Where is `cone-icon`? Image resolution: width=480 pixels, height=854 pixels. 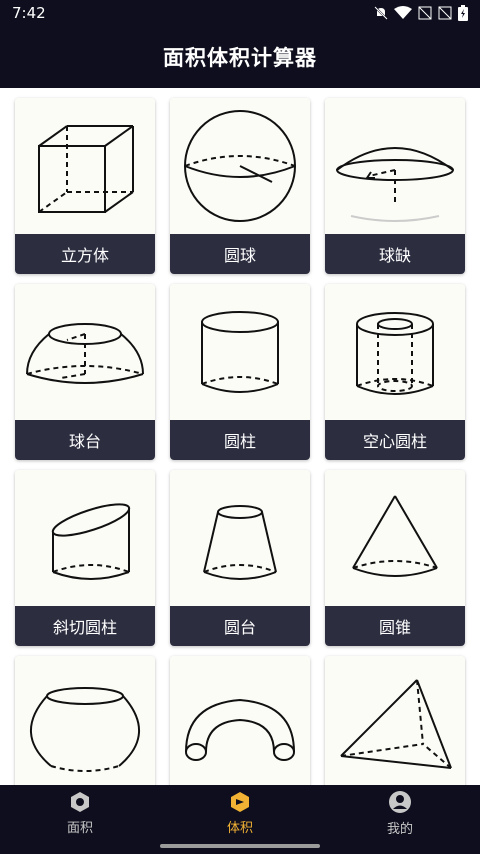 cone-icon is located at coordinates (395, 536).